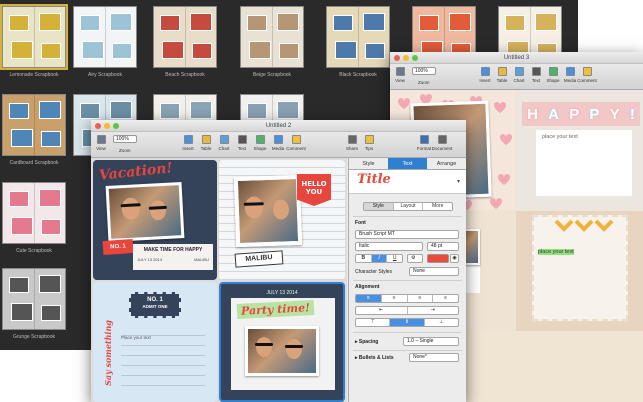 This screenshot has width=643, height=402. I want to click on bullets-label: ▸ Bullets & Lists, so click(374, 358).